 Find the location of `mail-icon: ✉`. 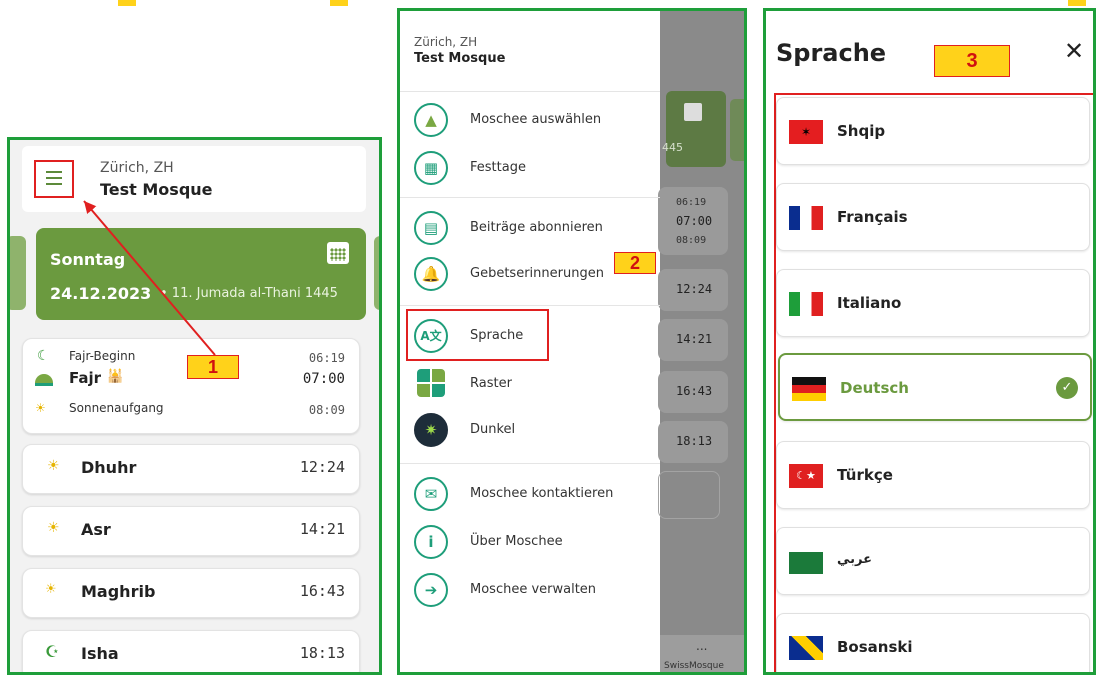

mail-icon: ✉ is located at coordinates (431, 494).